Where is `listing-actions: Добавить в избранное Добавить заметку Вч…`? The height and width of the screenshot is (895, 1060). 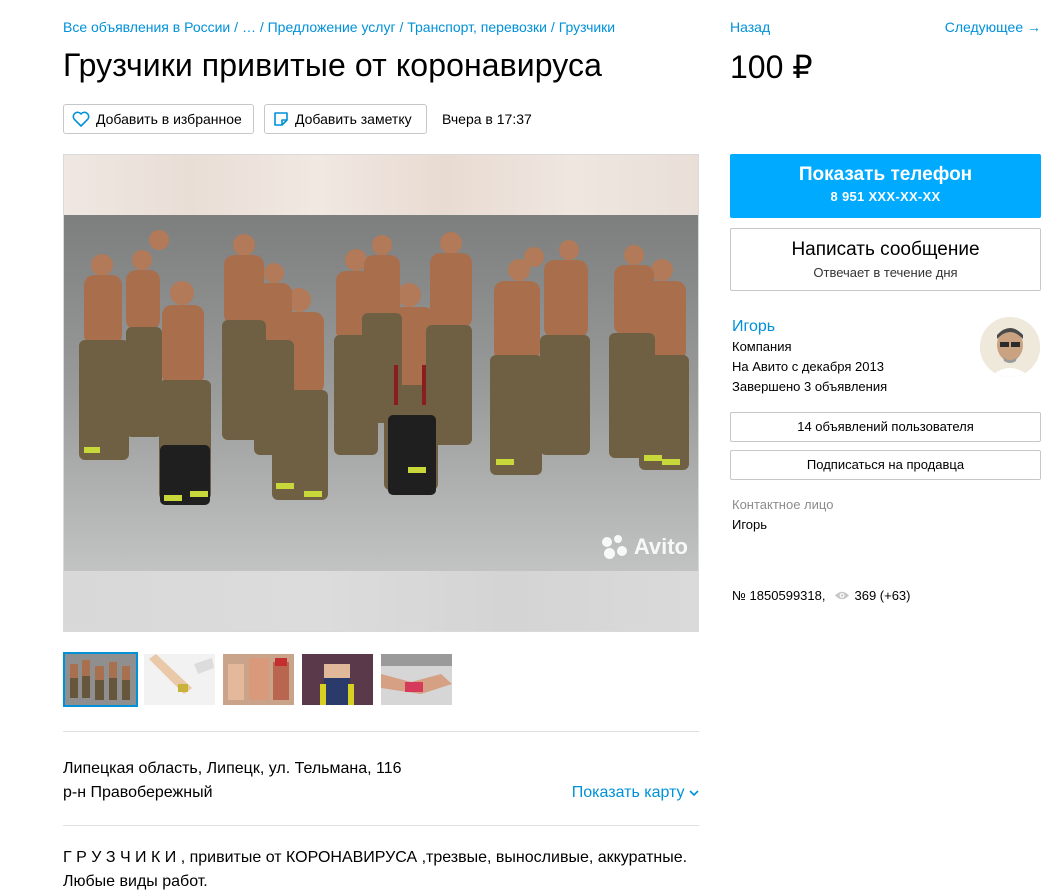 listing-actions: Добавить в избранное Добавить заметку Вч… is located at coordinates (297, 119).